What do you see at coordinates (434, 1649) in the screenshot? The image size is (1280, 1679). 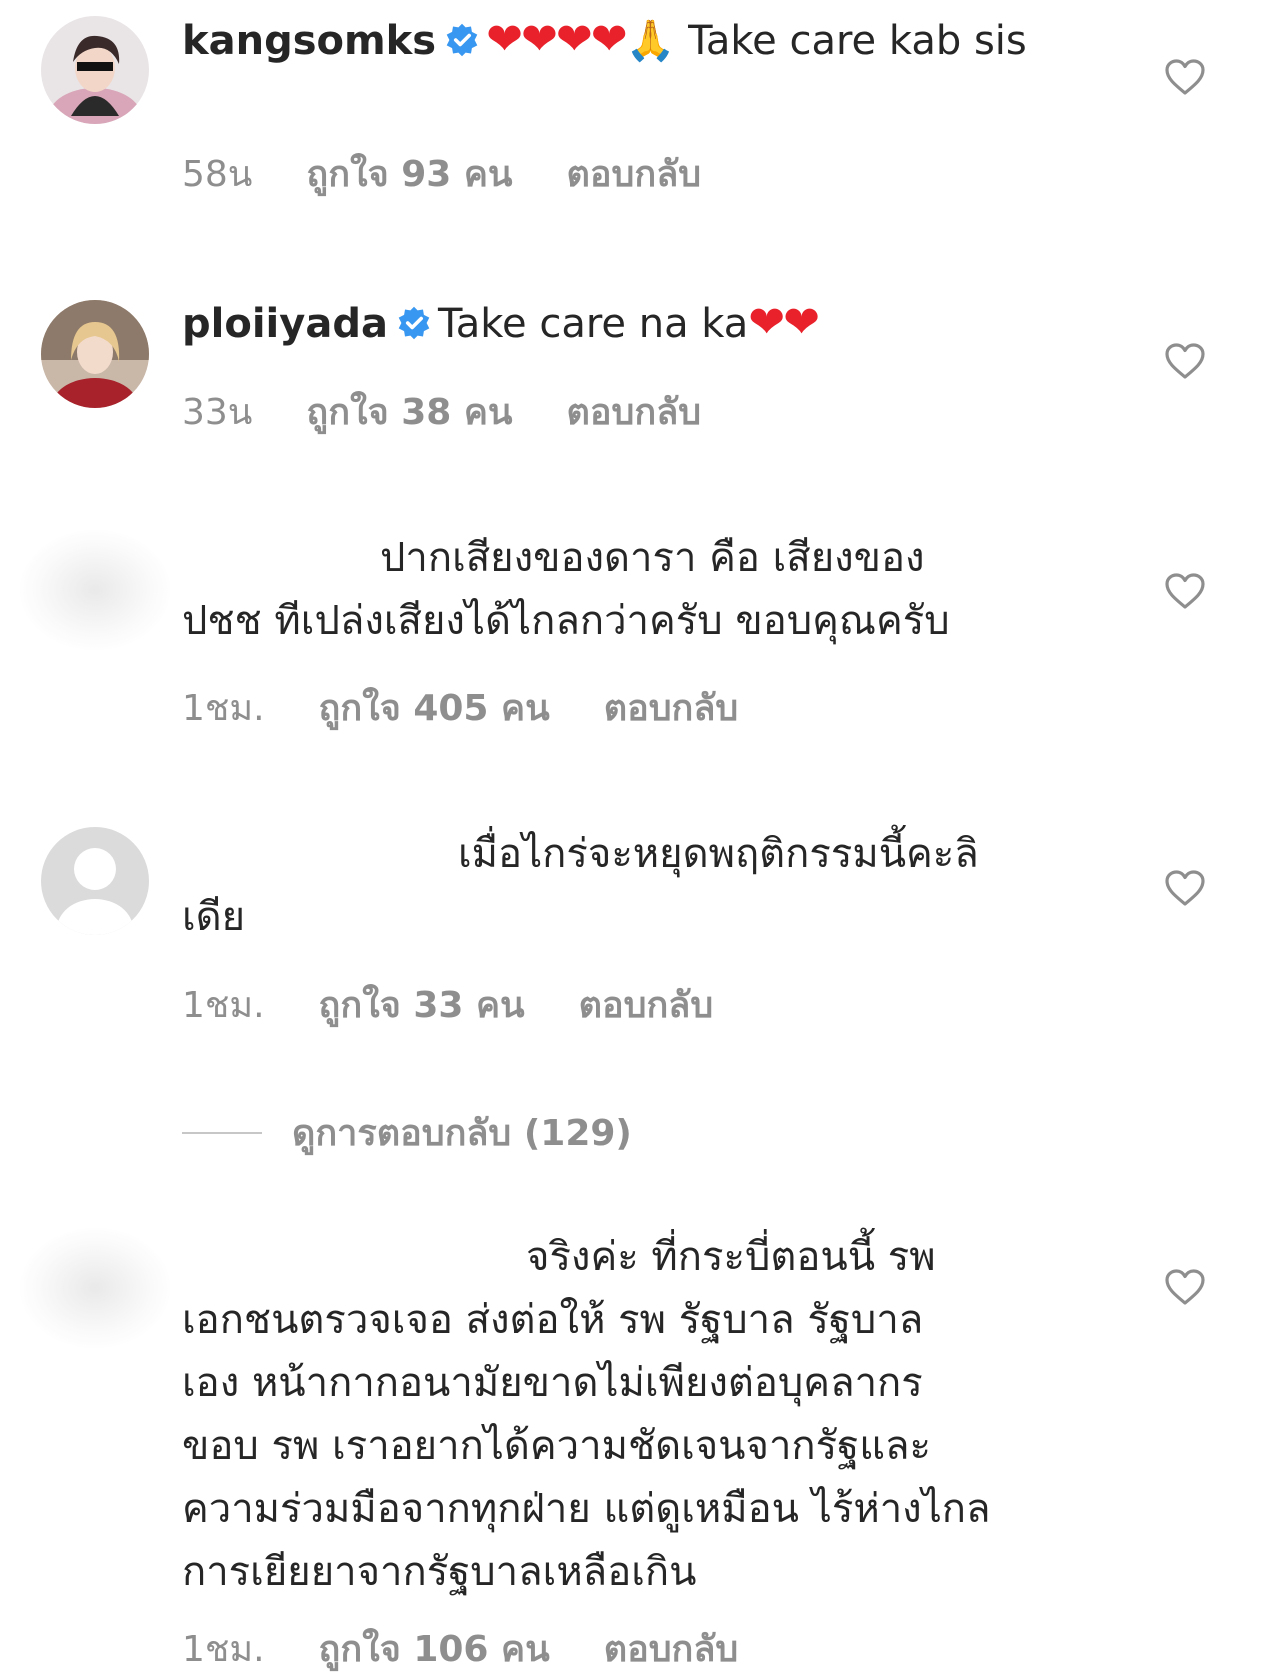 I see `likes-count: ถูกใจ 106 คน` at bounding box center [434, 1649].